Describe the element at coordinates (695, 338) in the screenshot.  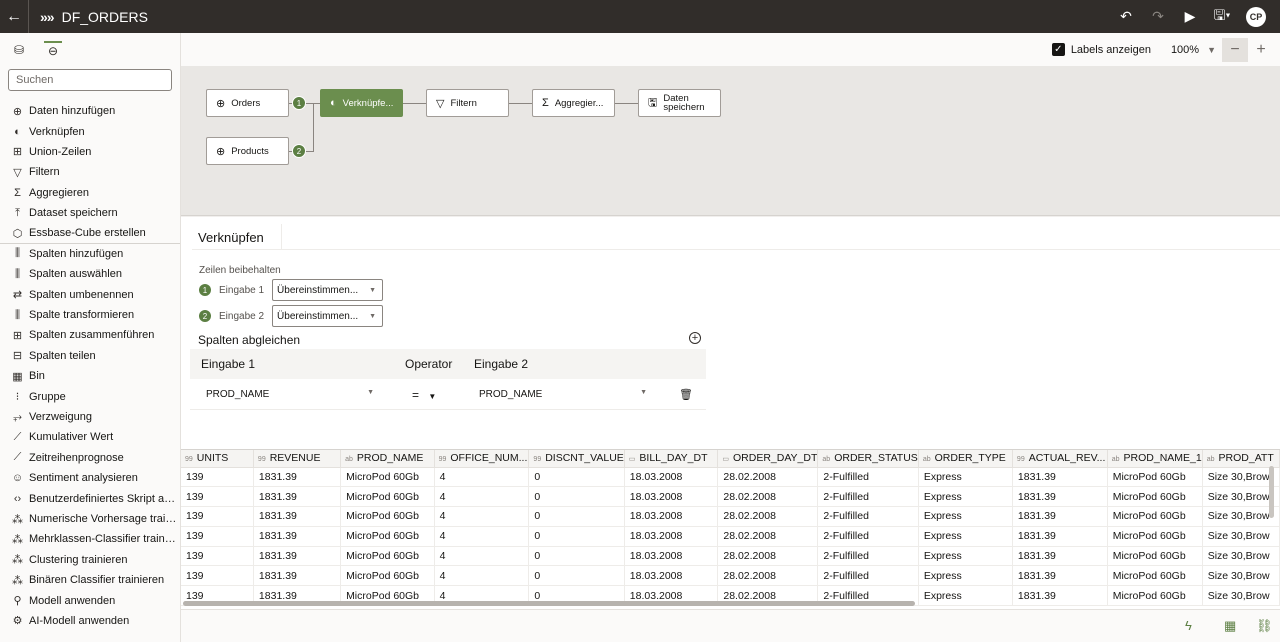
I see `add-match-icon: +` at that location.